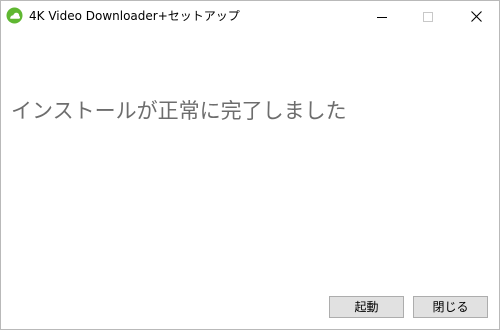 The width and height of the screenshot is (500, 330). I want to click on close-icon, so click(476, 16).